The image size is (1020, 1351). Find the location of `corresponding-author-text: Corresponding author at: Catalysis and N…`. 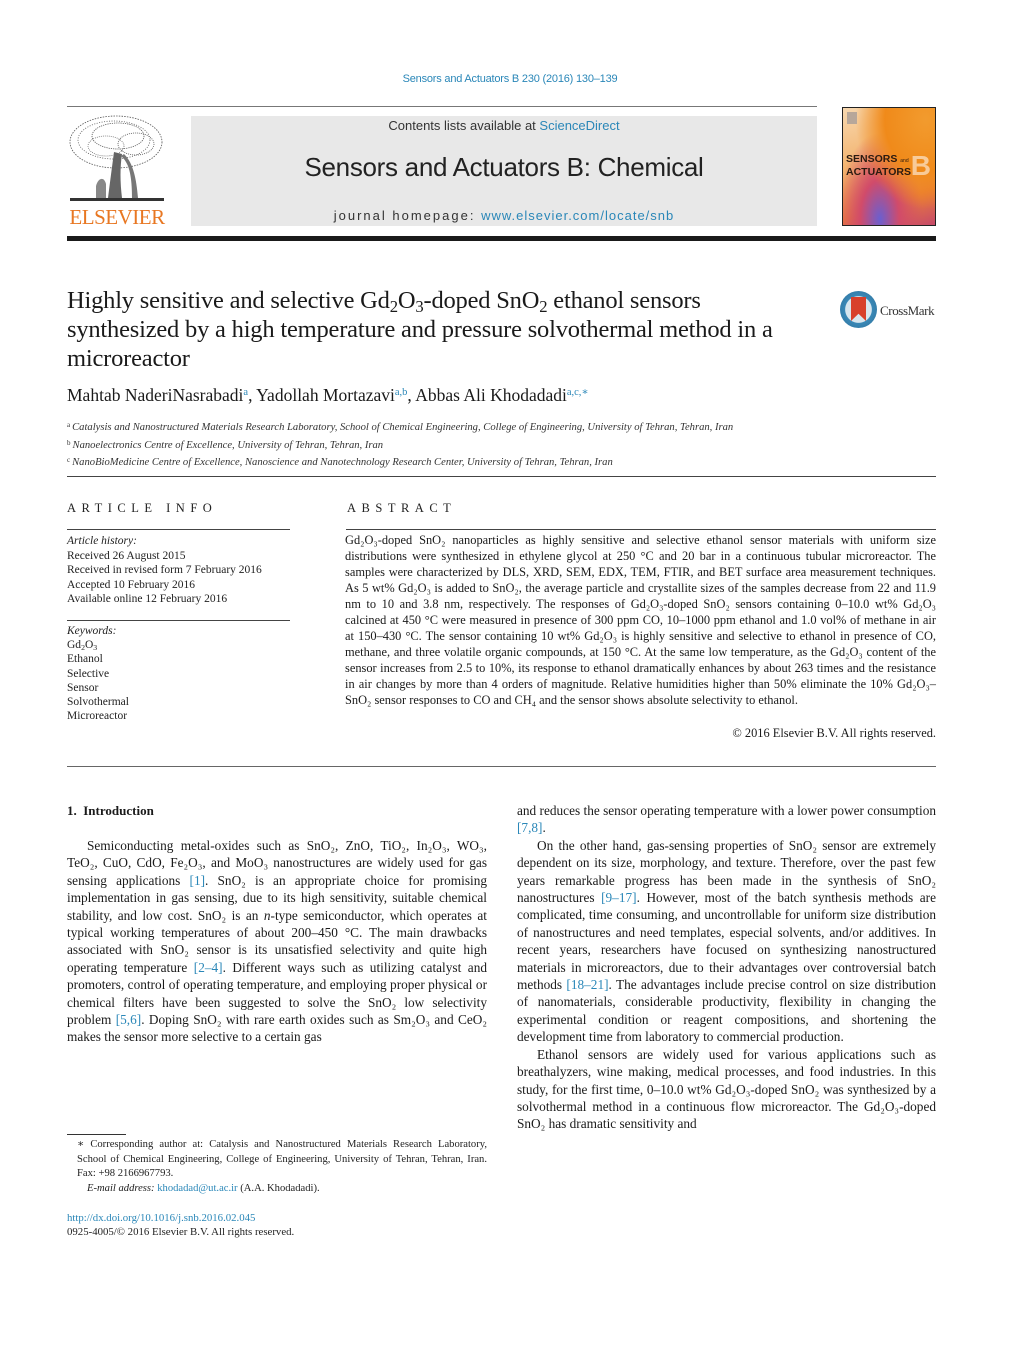

corresponding-author-text: Corresponding author at: Catalysis and N… is located at coordinates (282, 1159).